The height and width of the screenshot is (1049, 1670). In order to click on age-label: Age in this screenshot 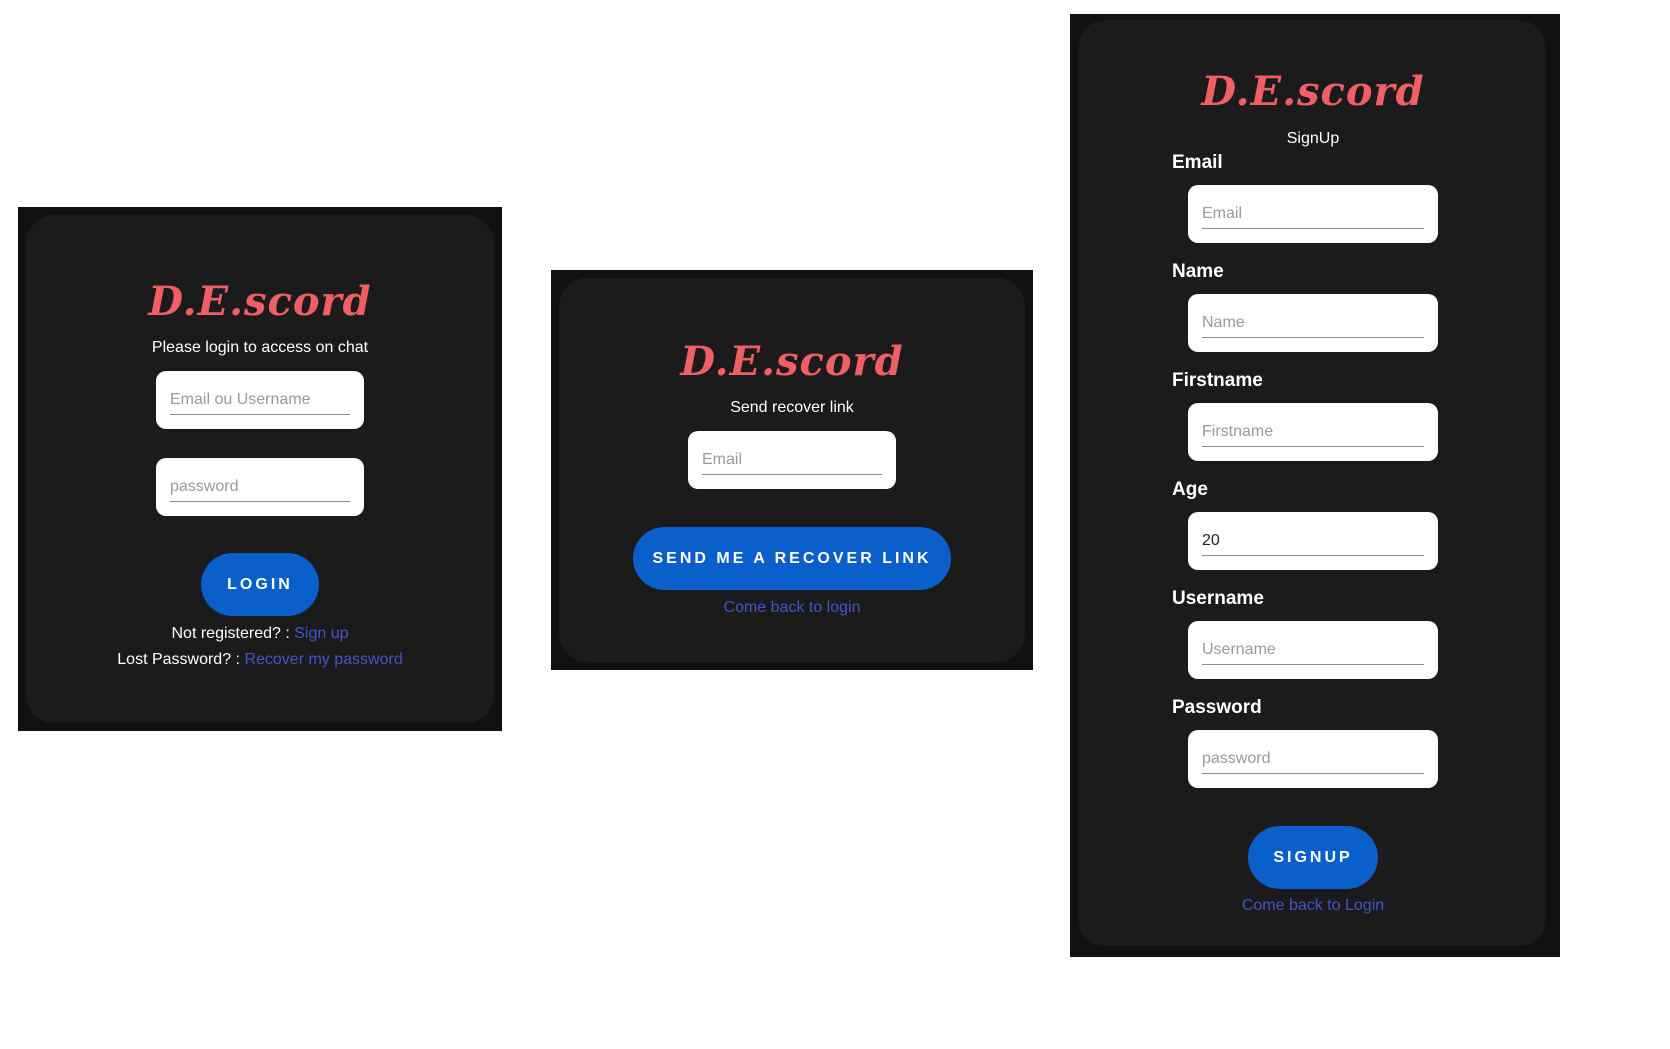, I will do `click(1190, 489)`.